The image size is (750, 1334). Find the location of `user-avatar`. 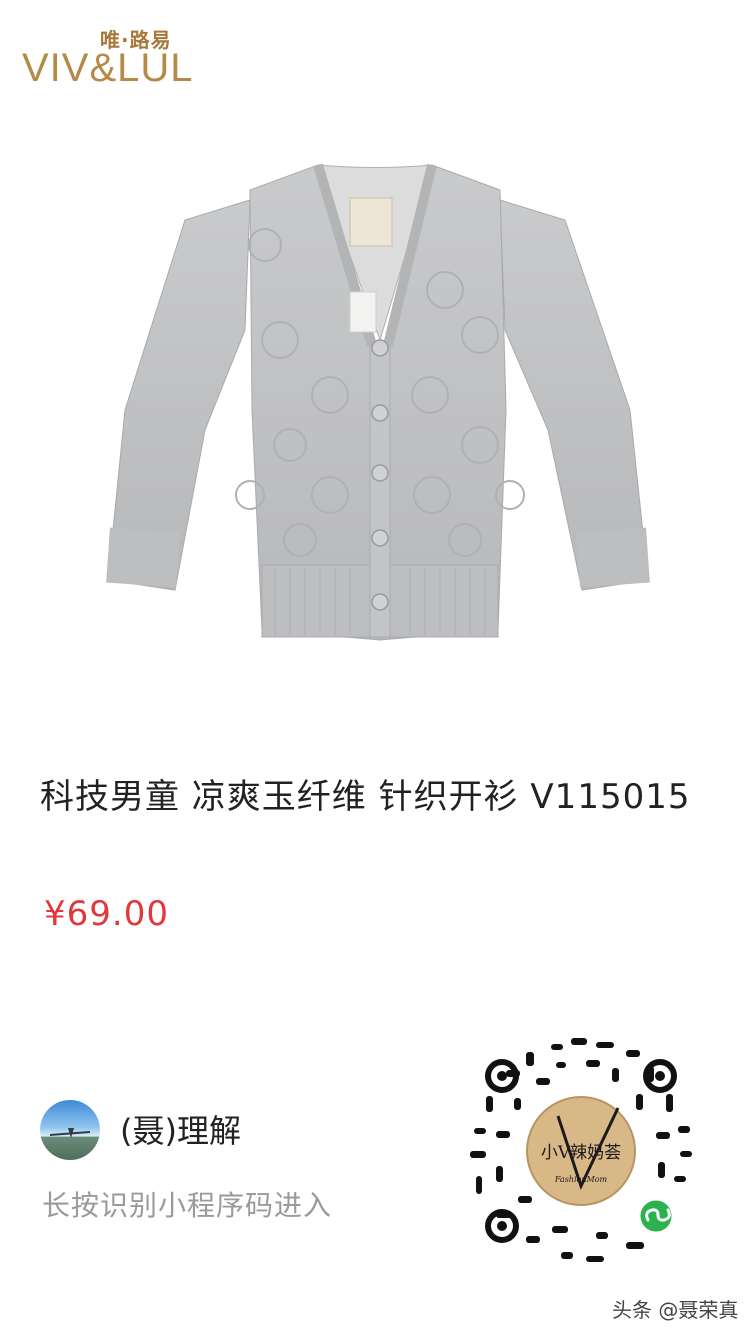

user-avatar is located at coordinates (70, 1130).